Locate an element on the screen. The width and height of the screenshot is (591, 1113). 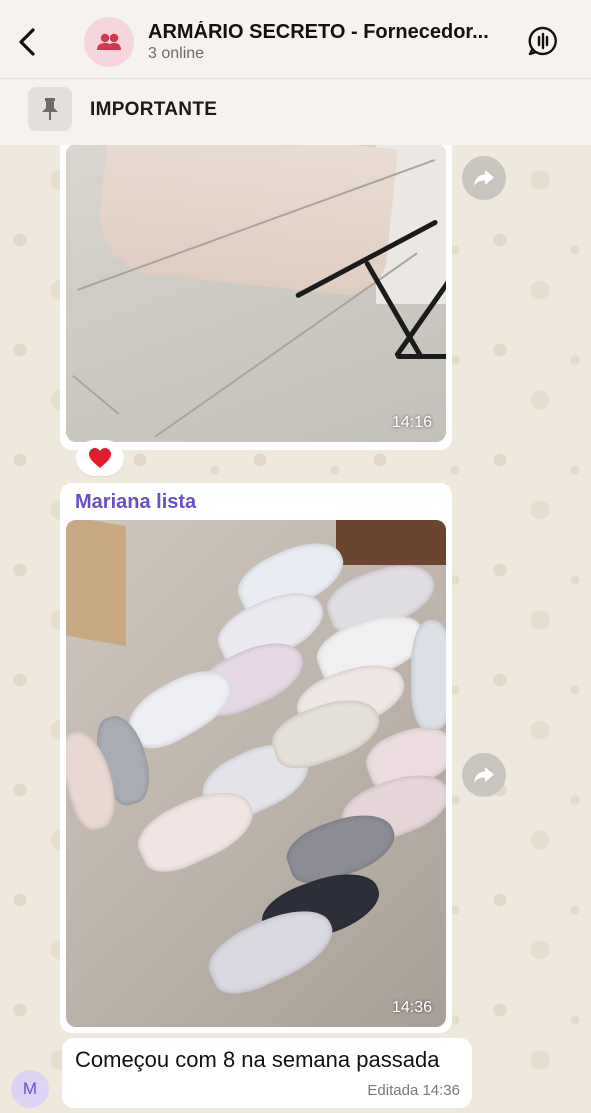
group-people-icon is located at coordinates (109, 41).